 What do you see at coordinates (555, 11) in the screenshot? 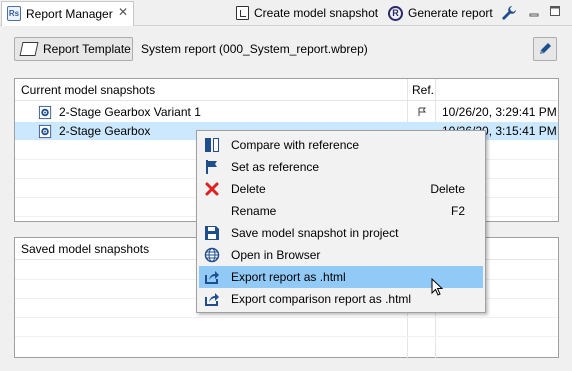
I see `maximize-icon` at bounding box center [555, 11].